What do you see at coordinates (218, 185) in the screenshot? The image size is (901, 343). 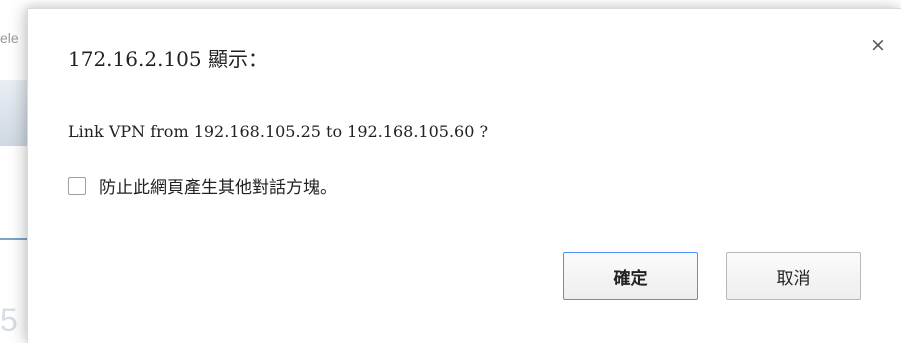 I see `suppress-dialogs-label: 防止此網頁產生其他對話方塊。` at bounding box center [218, 185].